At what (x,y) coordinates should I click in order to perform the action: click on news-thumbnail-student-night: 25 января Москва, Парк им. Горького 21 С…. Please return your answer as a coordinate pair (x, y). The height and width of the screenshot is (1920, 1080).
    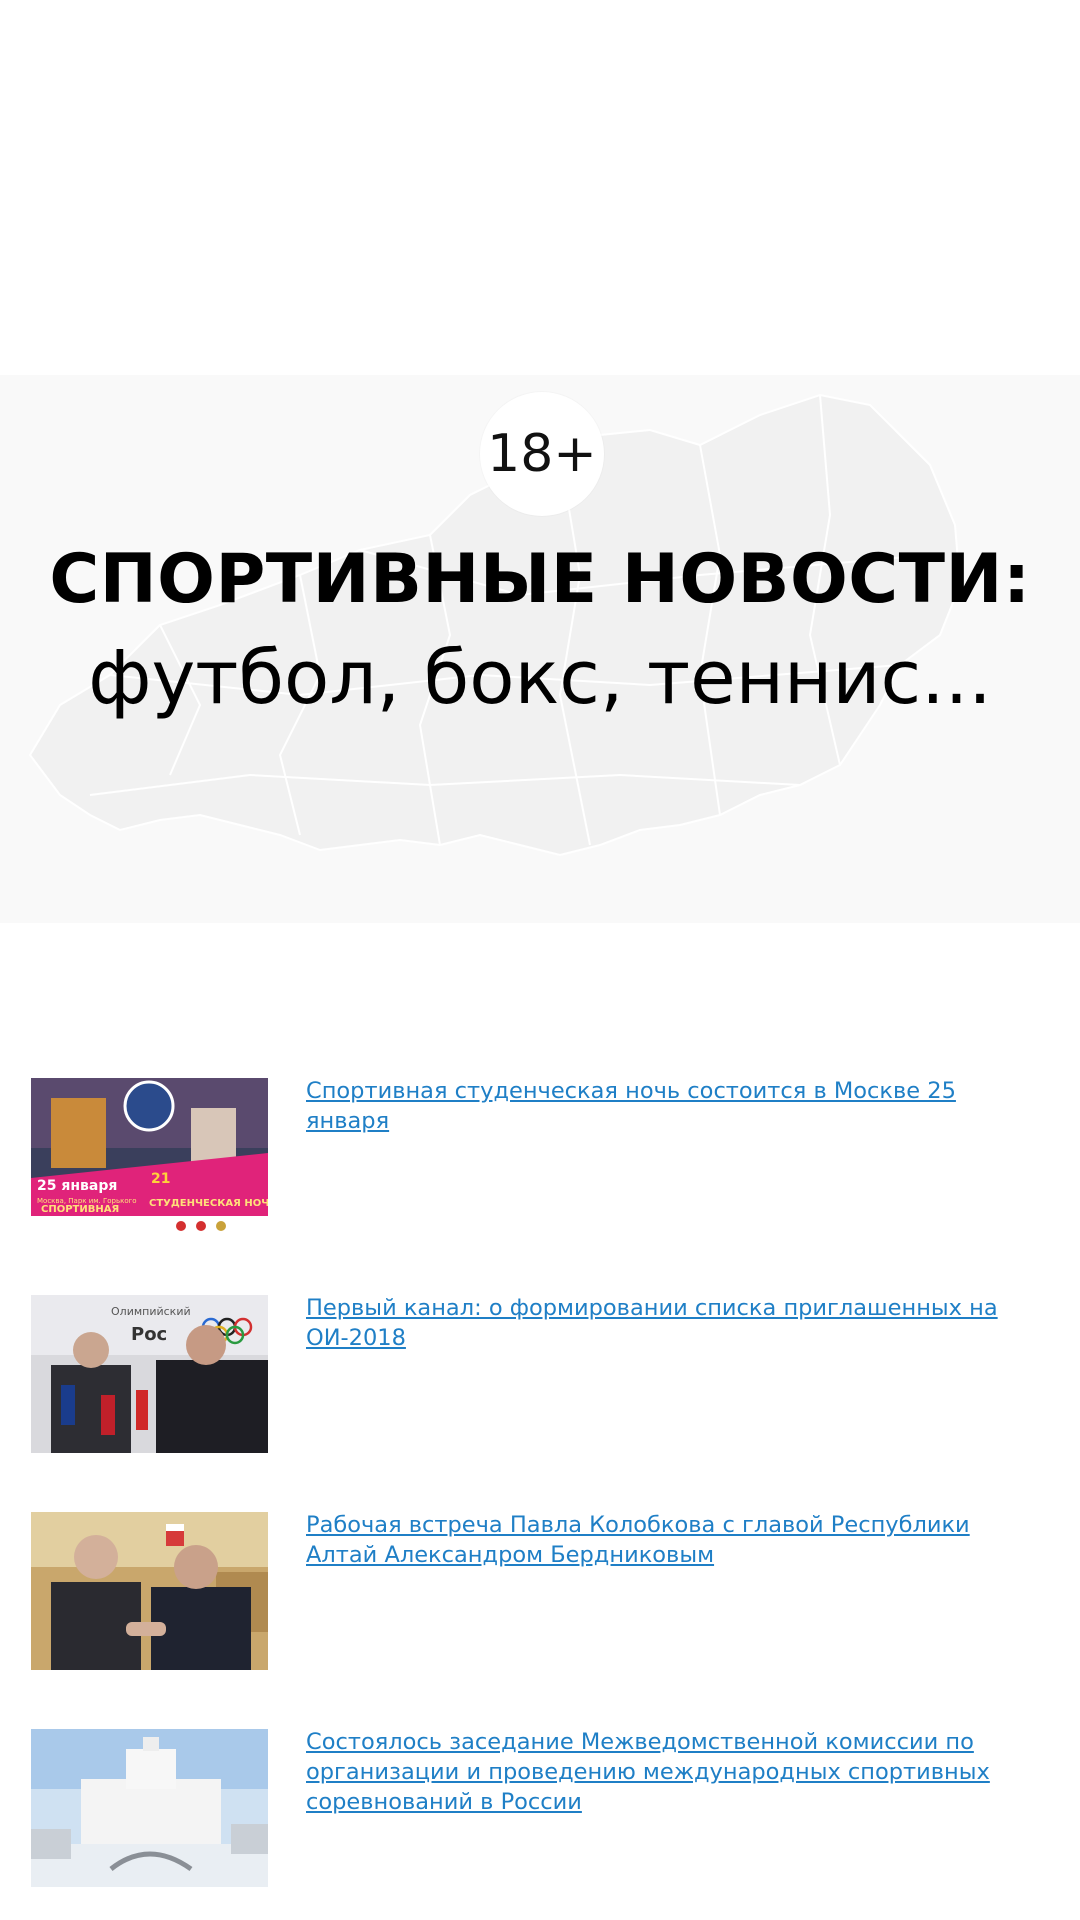
    Looking at the image, I should click on (149, 1157).